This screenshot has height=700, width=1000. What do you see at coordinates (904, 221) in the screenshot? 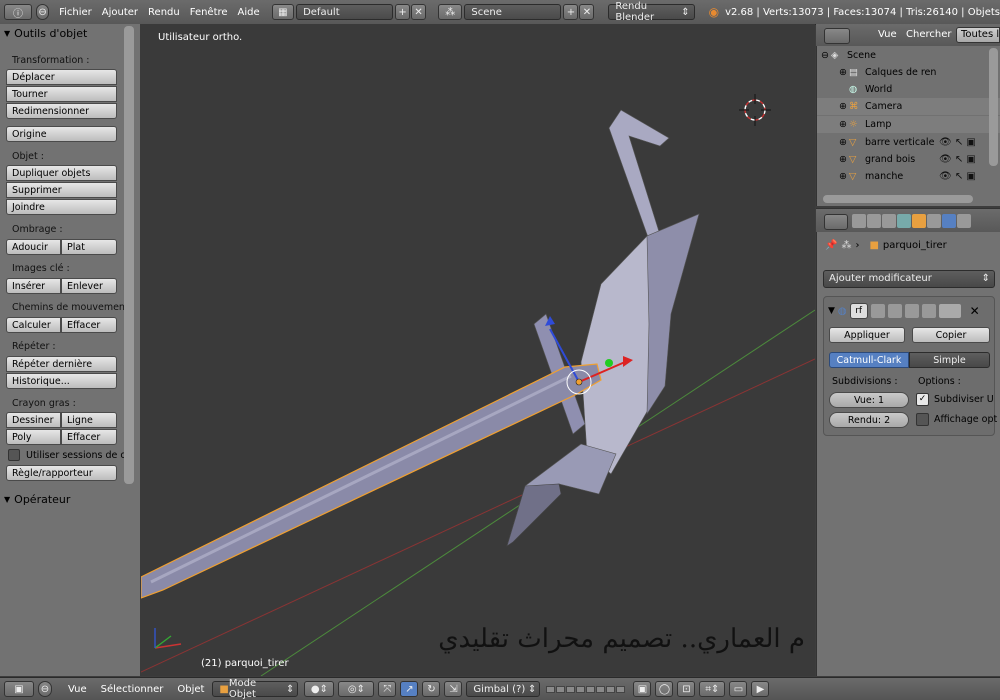
I see `world-tab-icon` at bounding box center [904, 221].